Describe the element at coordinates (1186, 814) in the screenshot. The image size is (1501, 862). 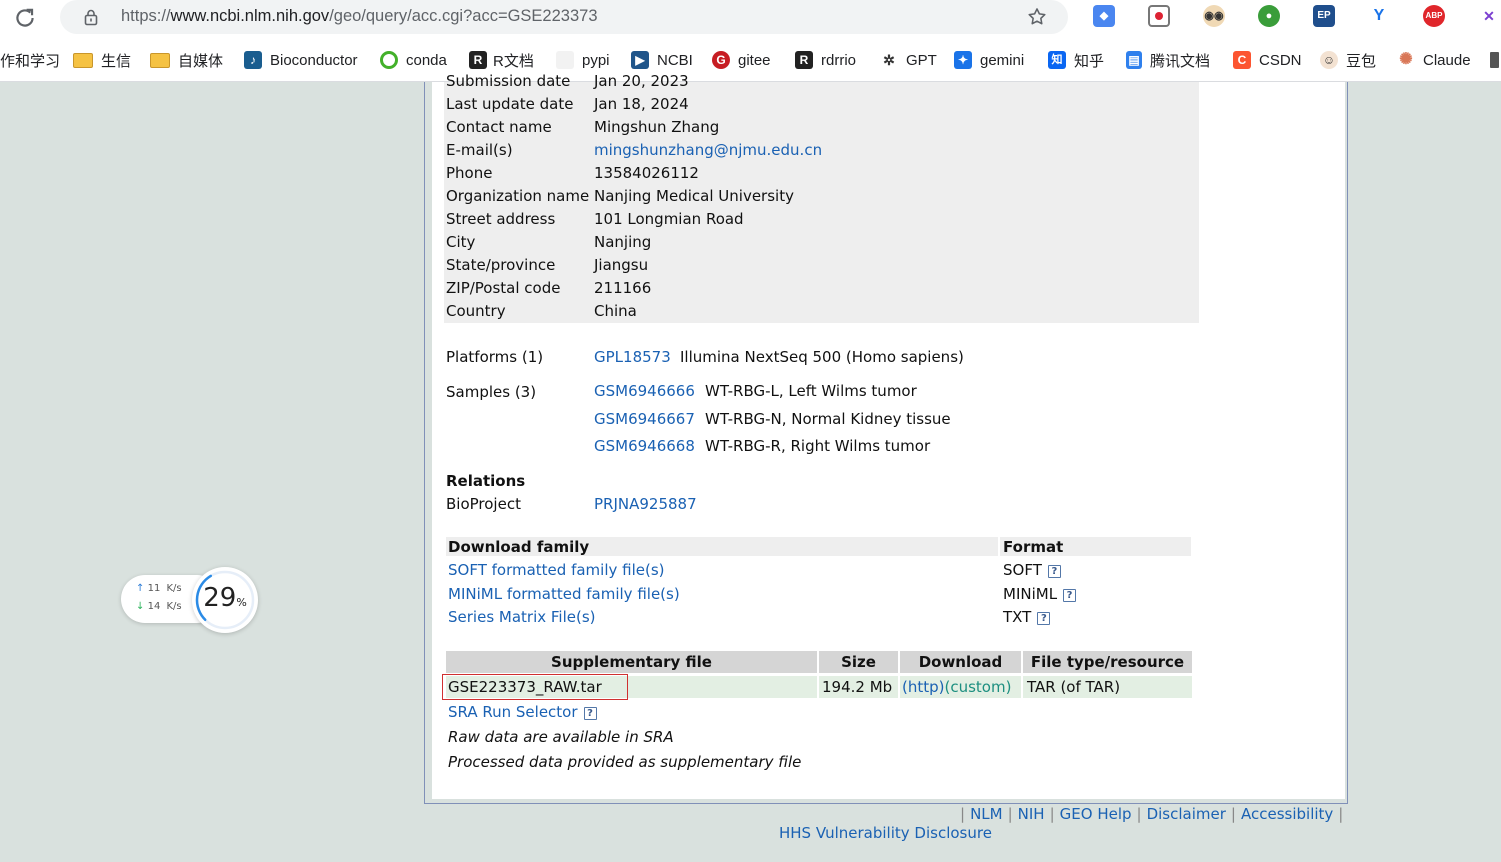
I see `footer-link-disclaimer: Disclaimer` at that location.